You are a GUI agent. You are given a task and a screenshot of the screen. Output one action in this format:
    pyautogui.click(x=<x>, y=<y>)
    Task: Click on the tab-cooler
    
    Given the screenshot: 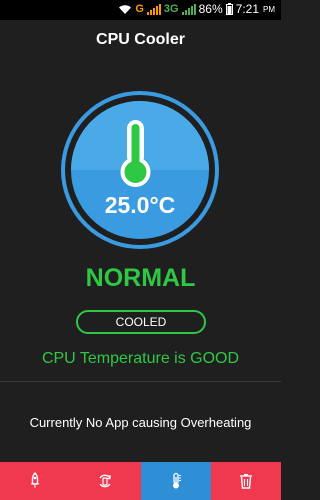 What is the action you would take?
    pyautogui.click(x=175, y=481)
    